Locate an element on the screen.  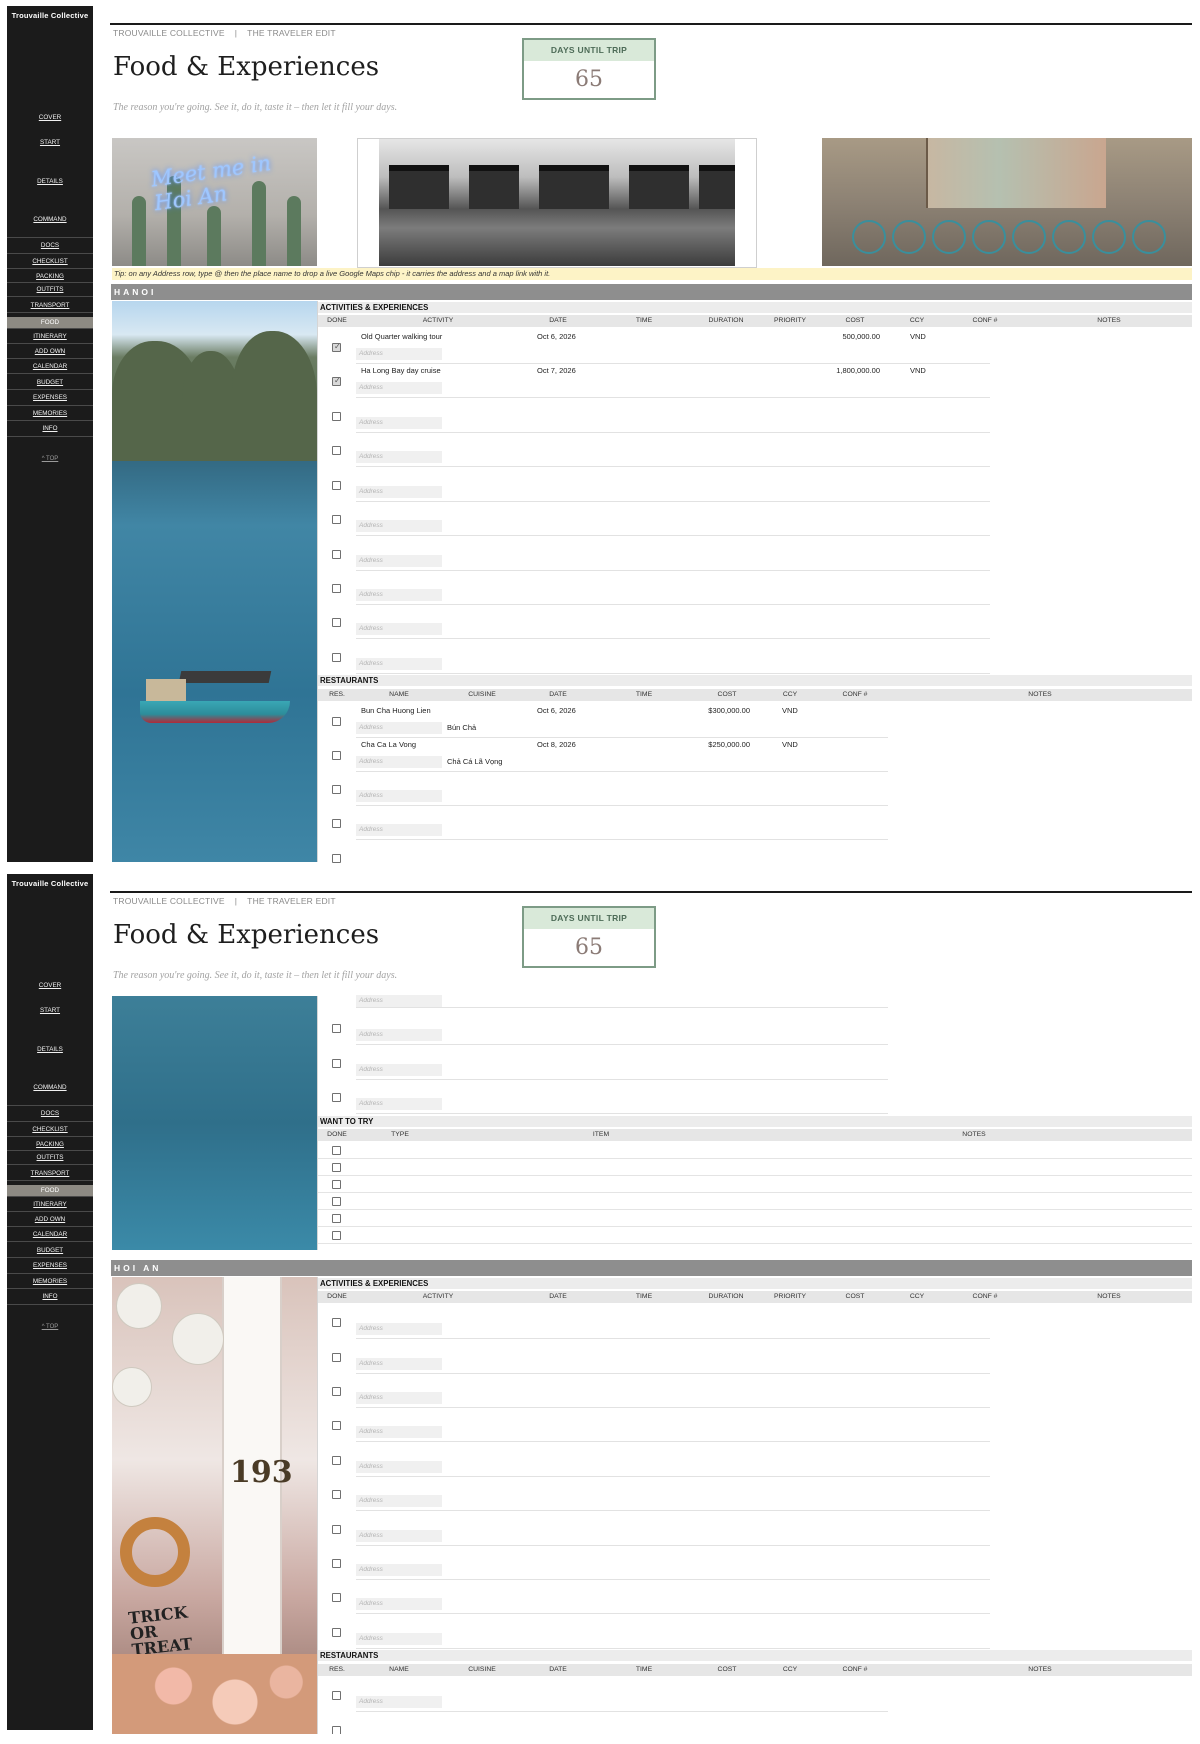
restaurant-cuisine: Chả Cá Lã Vọng is located at coordinates (474, 761).